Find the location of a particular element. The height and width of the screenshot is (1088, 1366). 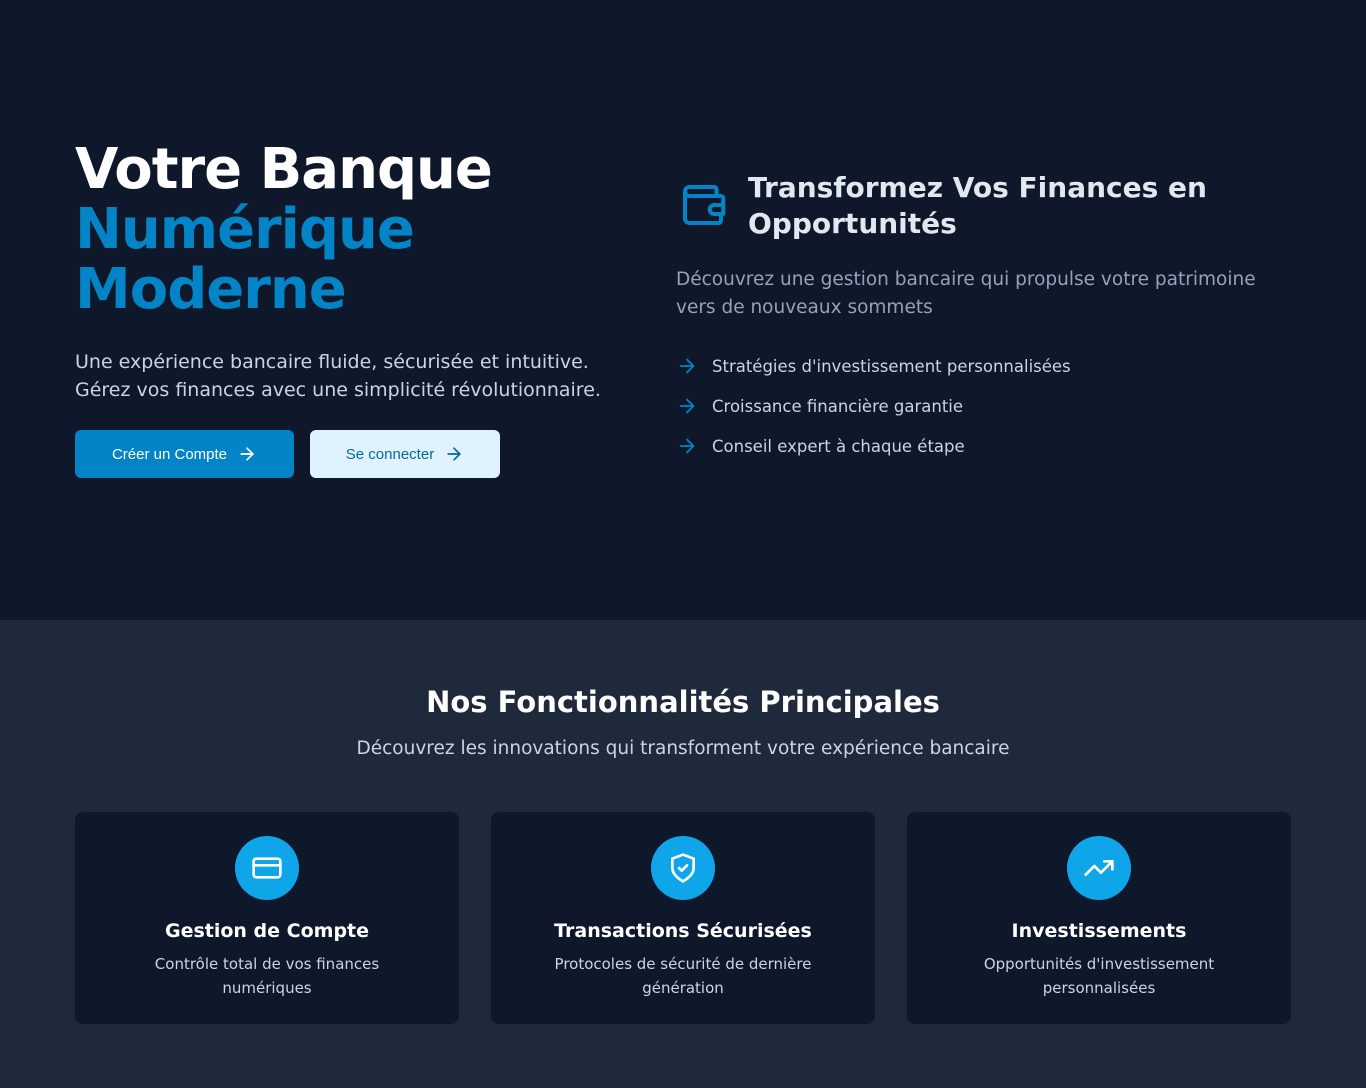

features-title: Nos Fonctionnalités Principales is located at coordinates (683, 702).